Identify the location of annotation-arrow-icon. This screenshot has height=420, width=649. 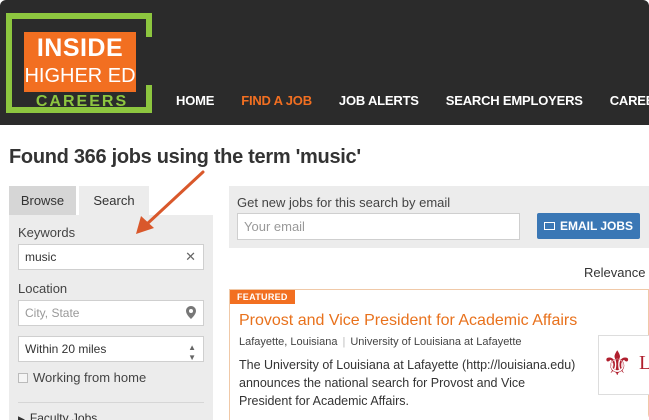
(170, 202).